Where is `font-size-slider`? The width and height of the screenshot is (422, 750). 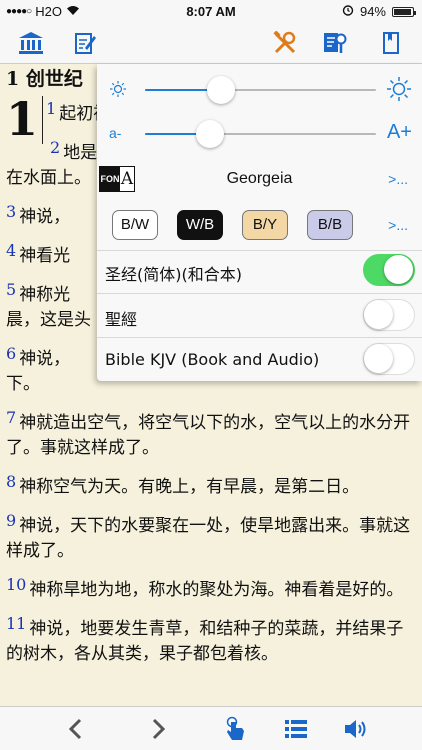
font-size-slider is located at coordinates (260, 134).